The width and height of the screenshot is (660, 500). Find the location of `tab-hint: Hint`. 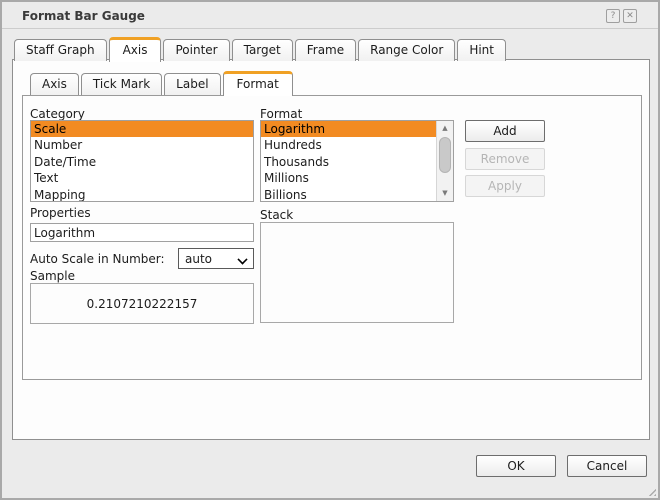

tab-hint: Hint is located at coordinates (481, 50).